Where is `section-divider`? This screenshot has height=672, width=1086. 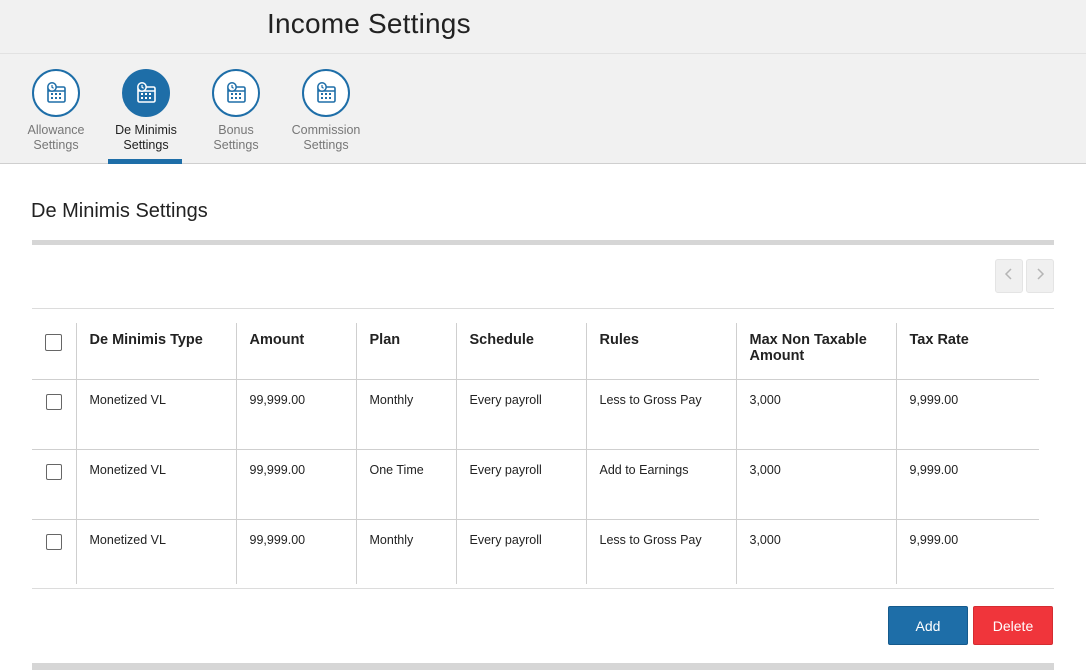 section-divider is located at coordinates (543, 242).